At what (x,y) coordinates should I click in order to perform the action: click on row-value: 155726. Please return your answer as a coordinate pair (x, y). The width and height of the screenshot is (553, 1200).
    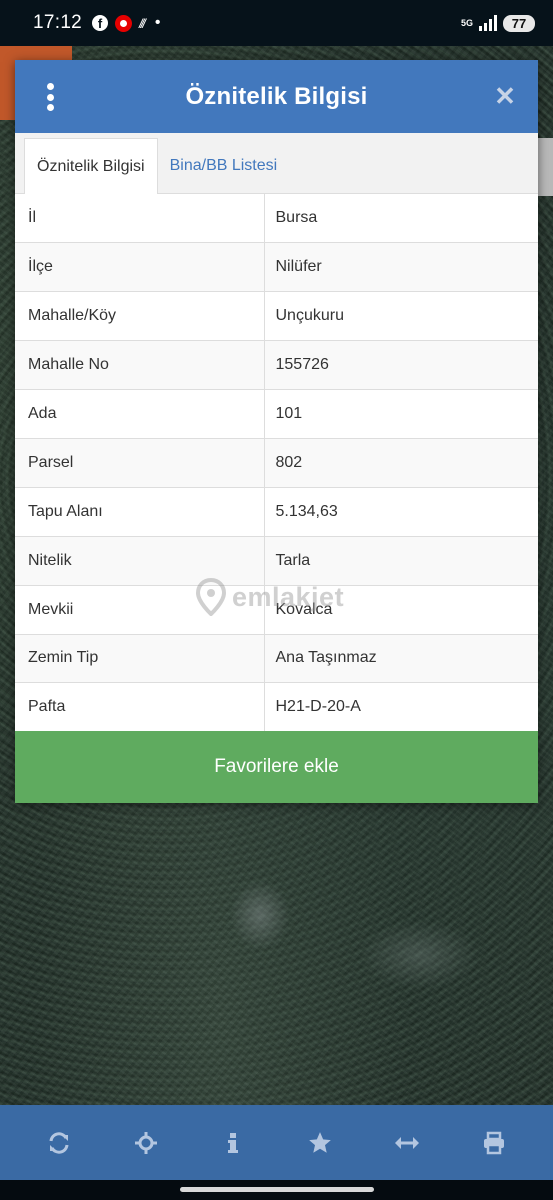
    Looking at the image, I should click on (401, 365).